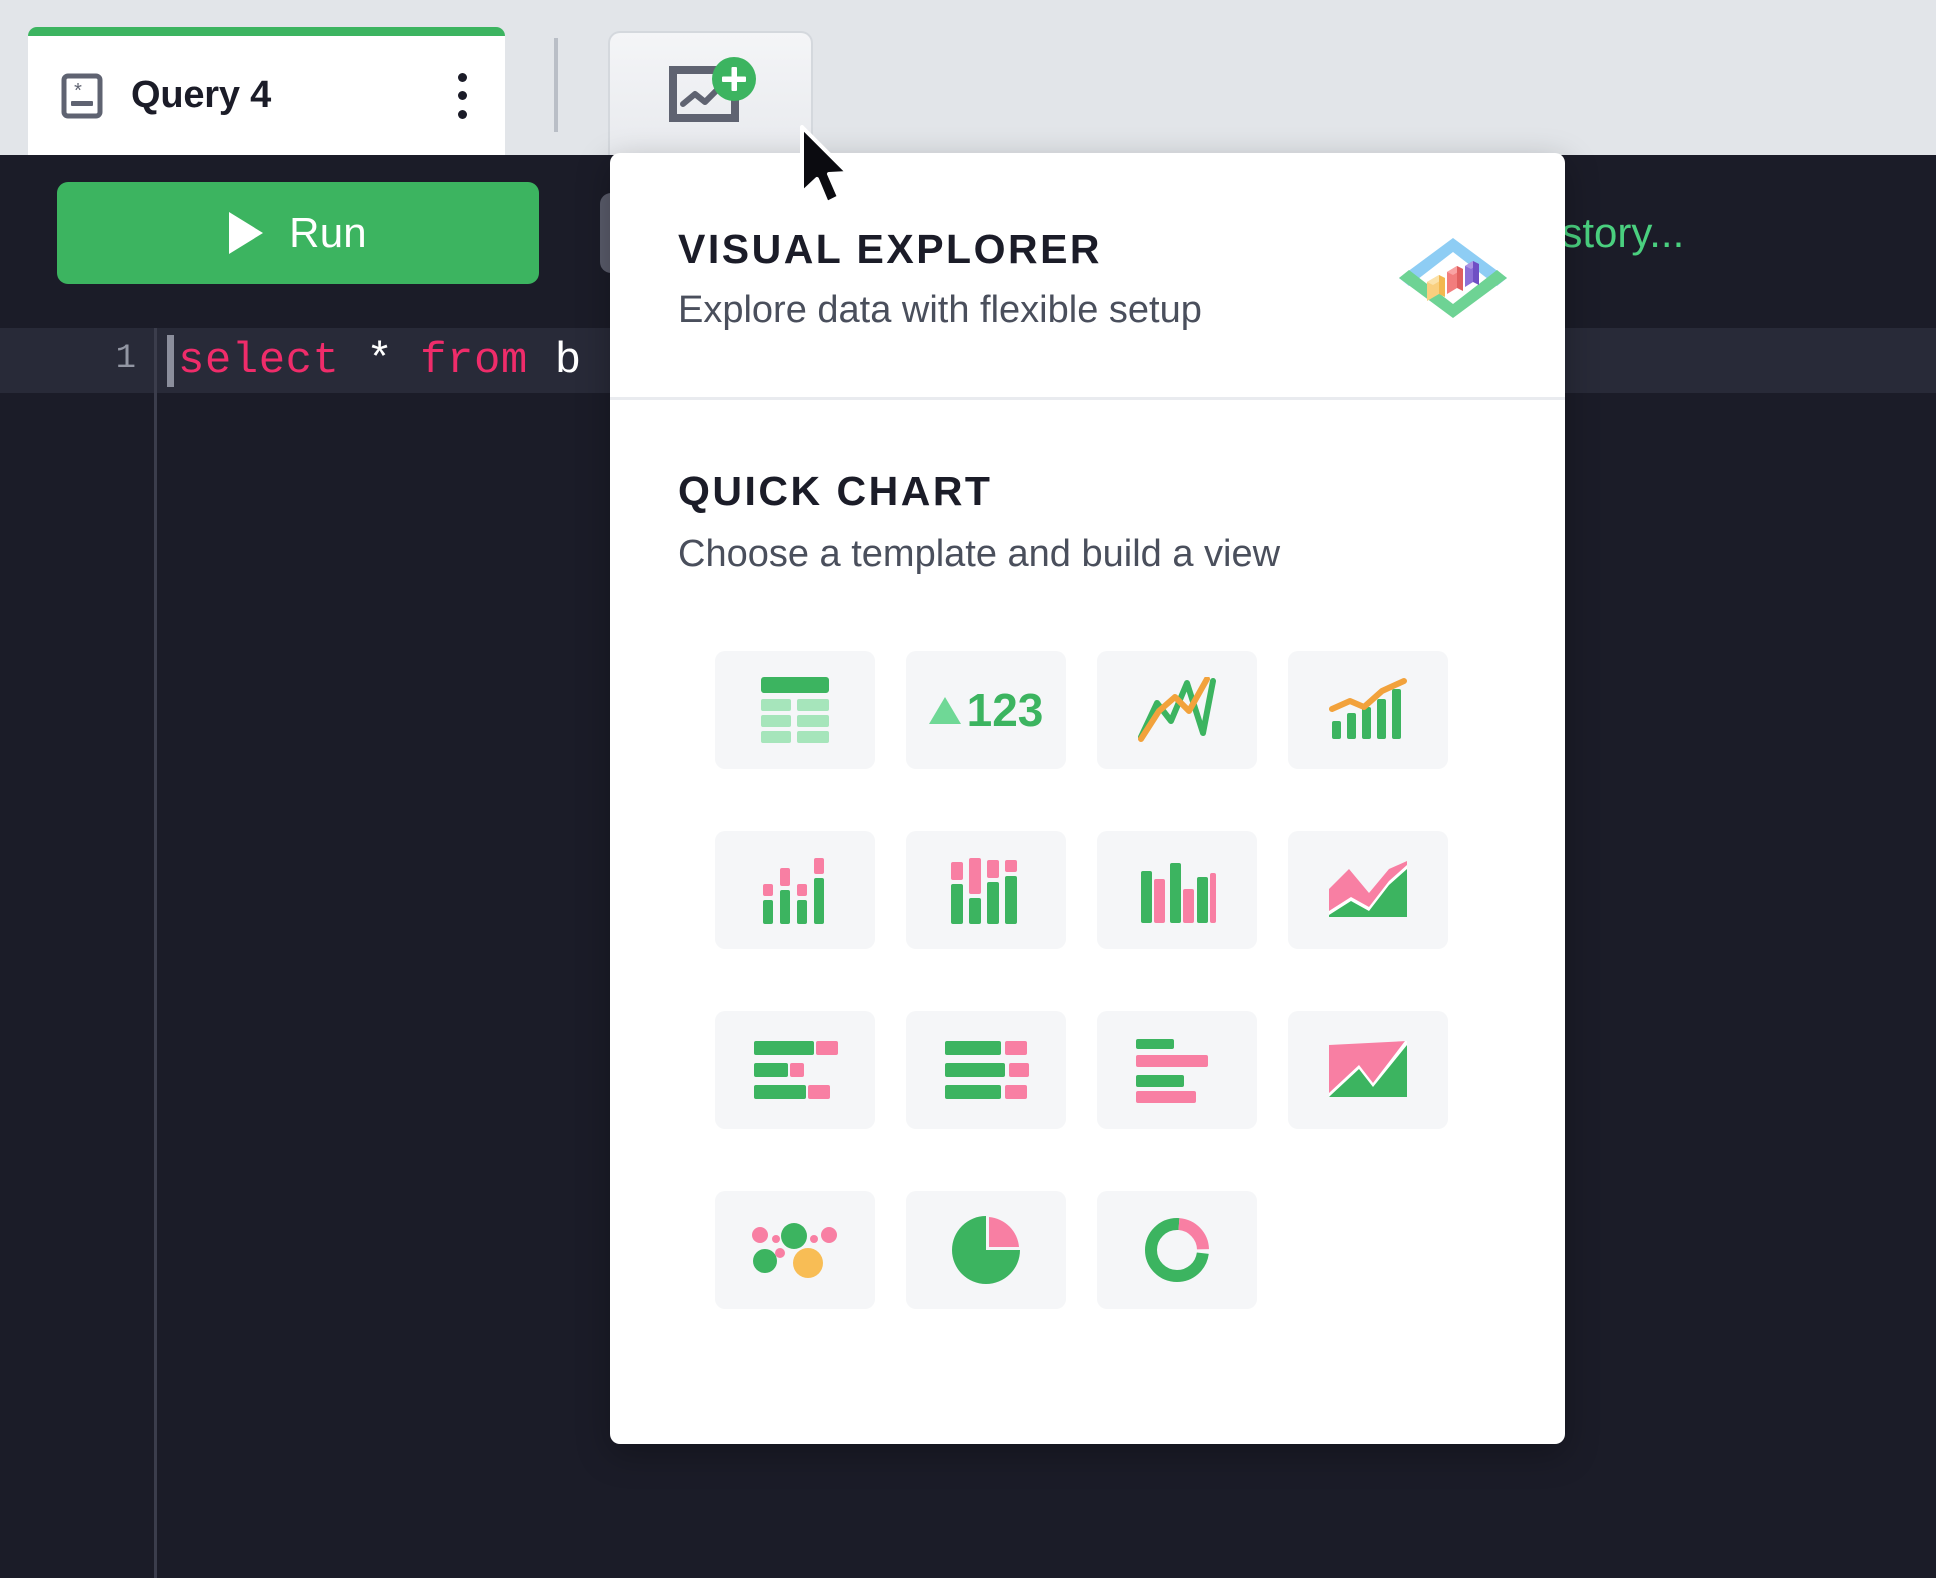  I want to click on kpi-number-icon: 123, so click(986, 710).